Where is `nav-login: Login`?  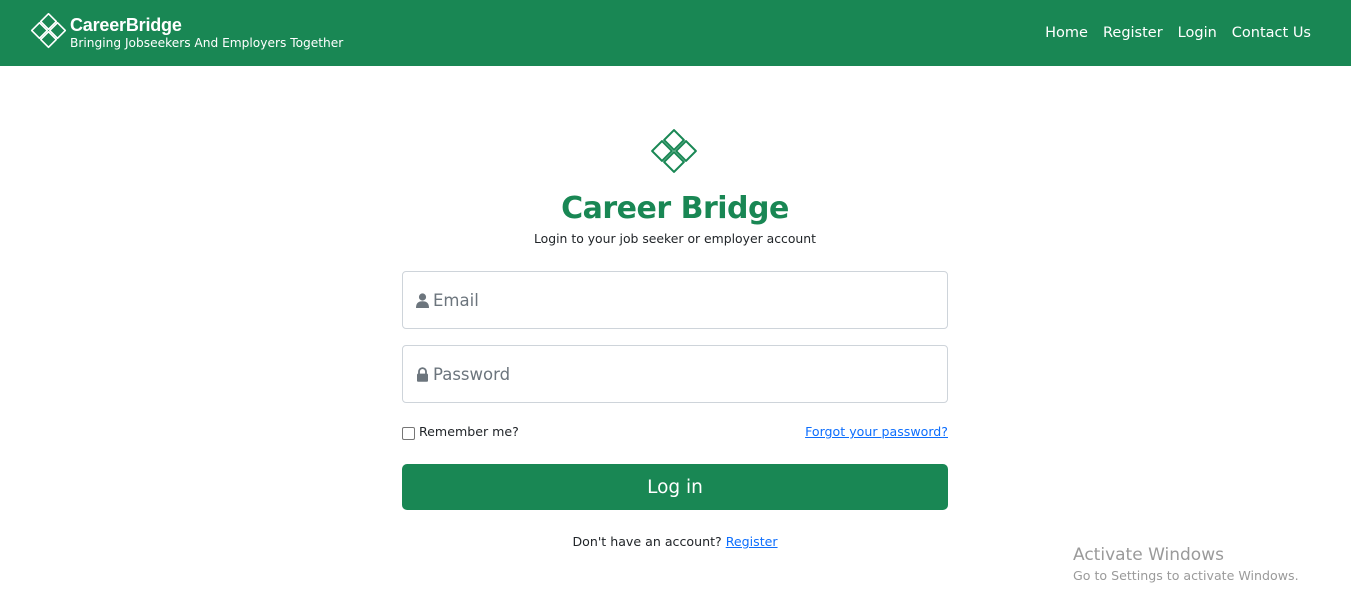
nav-login: Login is located at coordinates (1197, 33).